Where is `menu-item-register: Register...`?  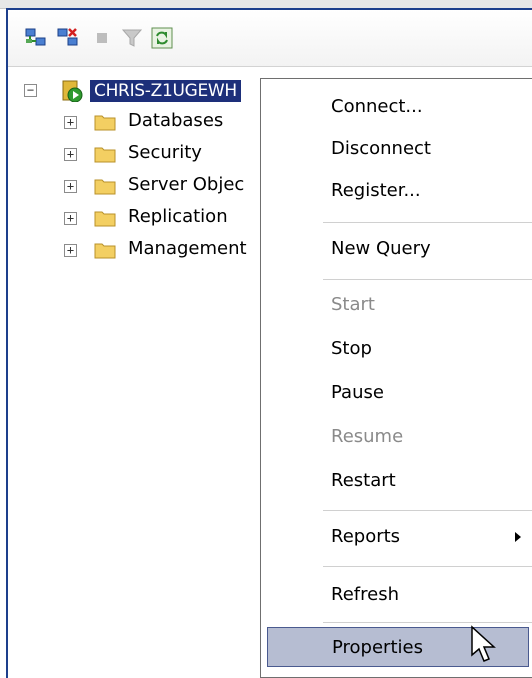 menu-item-register: Register... is located at coordinates (396, 191).